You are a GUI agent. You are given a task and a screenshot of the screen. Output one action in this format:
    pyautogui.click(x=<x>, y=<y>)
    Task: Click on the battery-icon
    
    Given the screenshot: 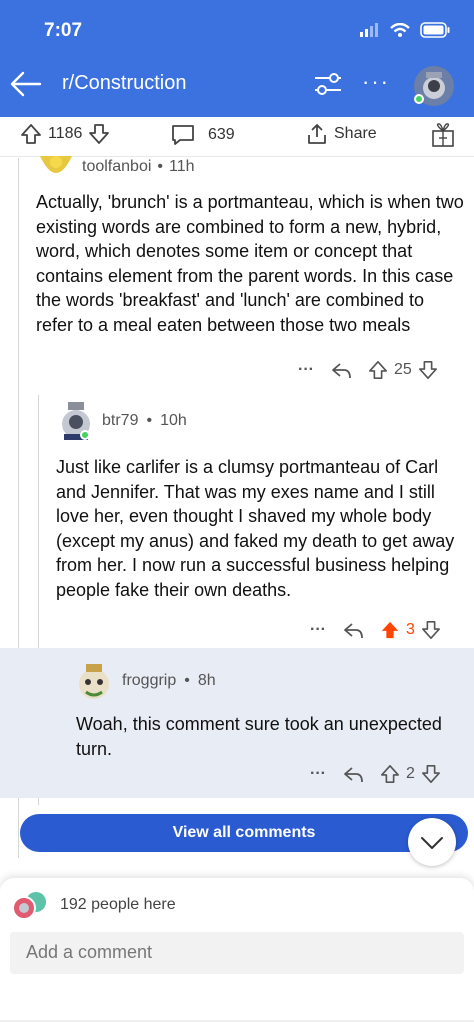 What is the action you would take?
    pyautogui.click(x=435, y=30)
    